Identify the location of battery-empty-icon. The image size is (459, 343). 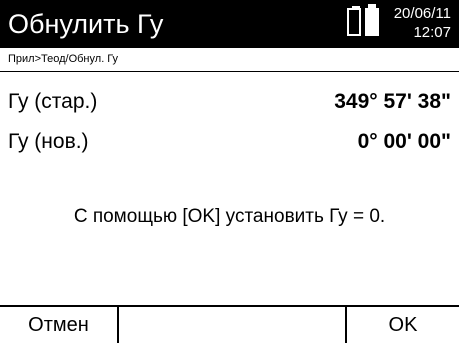
(354, 21).